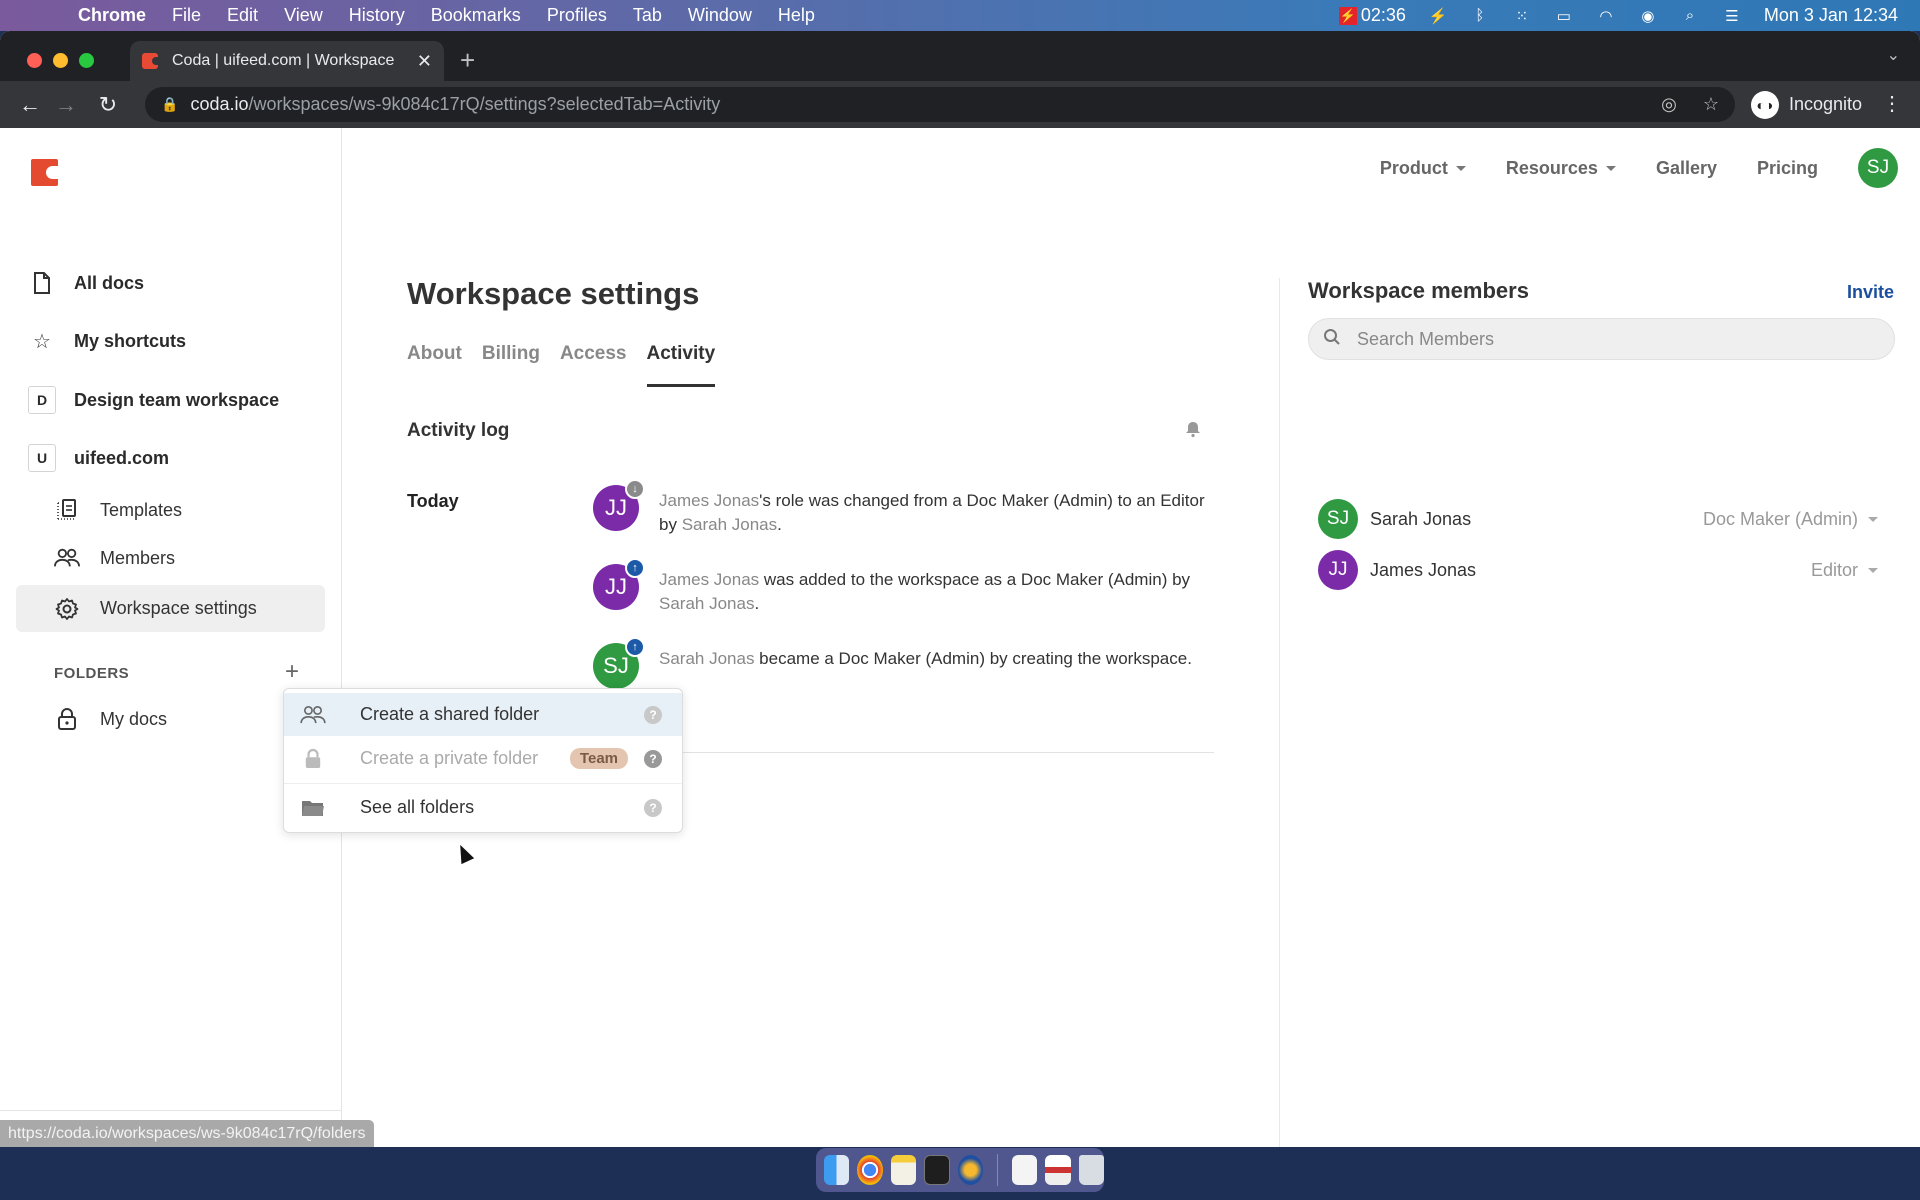 The height and width of the screenshot is (1200, 1920). I want to click on close-window-button, so click(34, 60).